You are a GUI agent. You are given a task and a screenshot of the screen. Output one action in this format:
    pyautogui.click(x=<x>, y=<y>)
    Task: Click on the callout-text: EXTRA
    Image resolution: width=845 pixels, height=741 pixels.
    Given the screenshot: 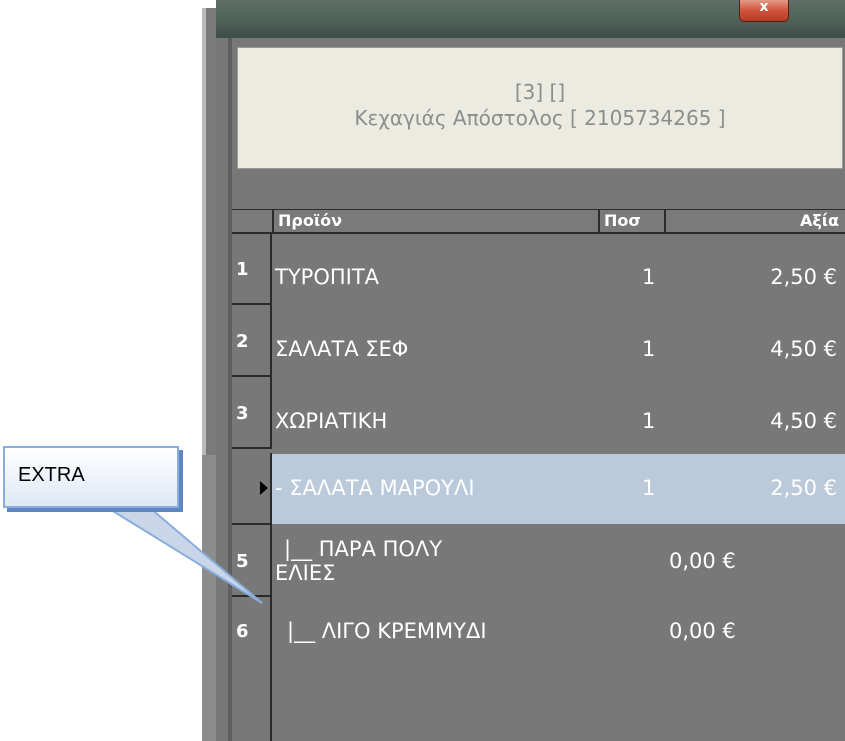 What is the action you would take?
    pyautogui.click(x=51, y=475)
    